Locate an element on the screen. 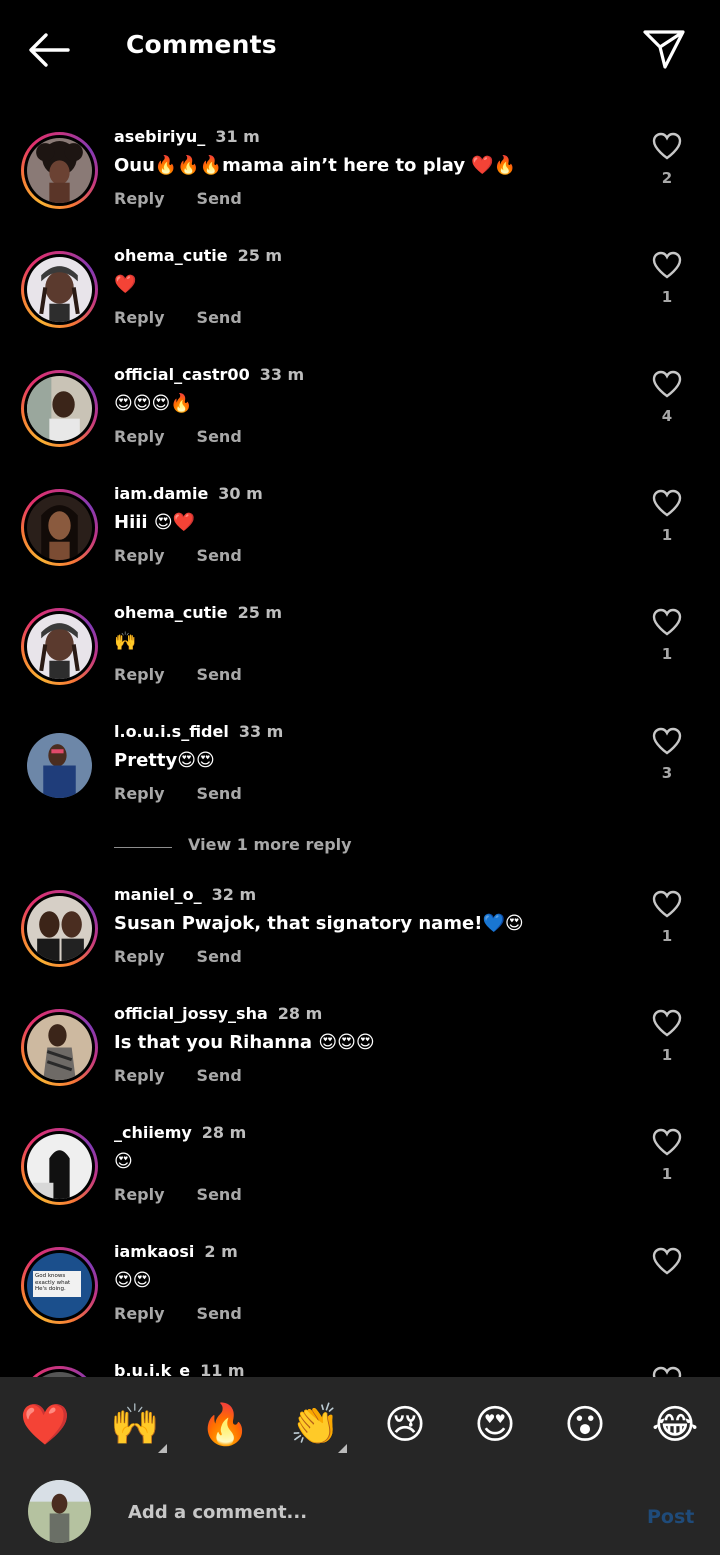  emoji-heart-eyes: 😍 is located at coordinates (495, 1425).